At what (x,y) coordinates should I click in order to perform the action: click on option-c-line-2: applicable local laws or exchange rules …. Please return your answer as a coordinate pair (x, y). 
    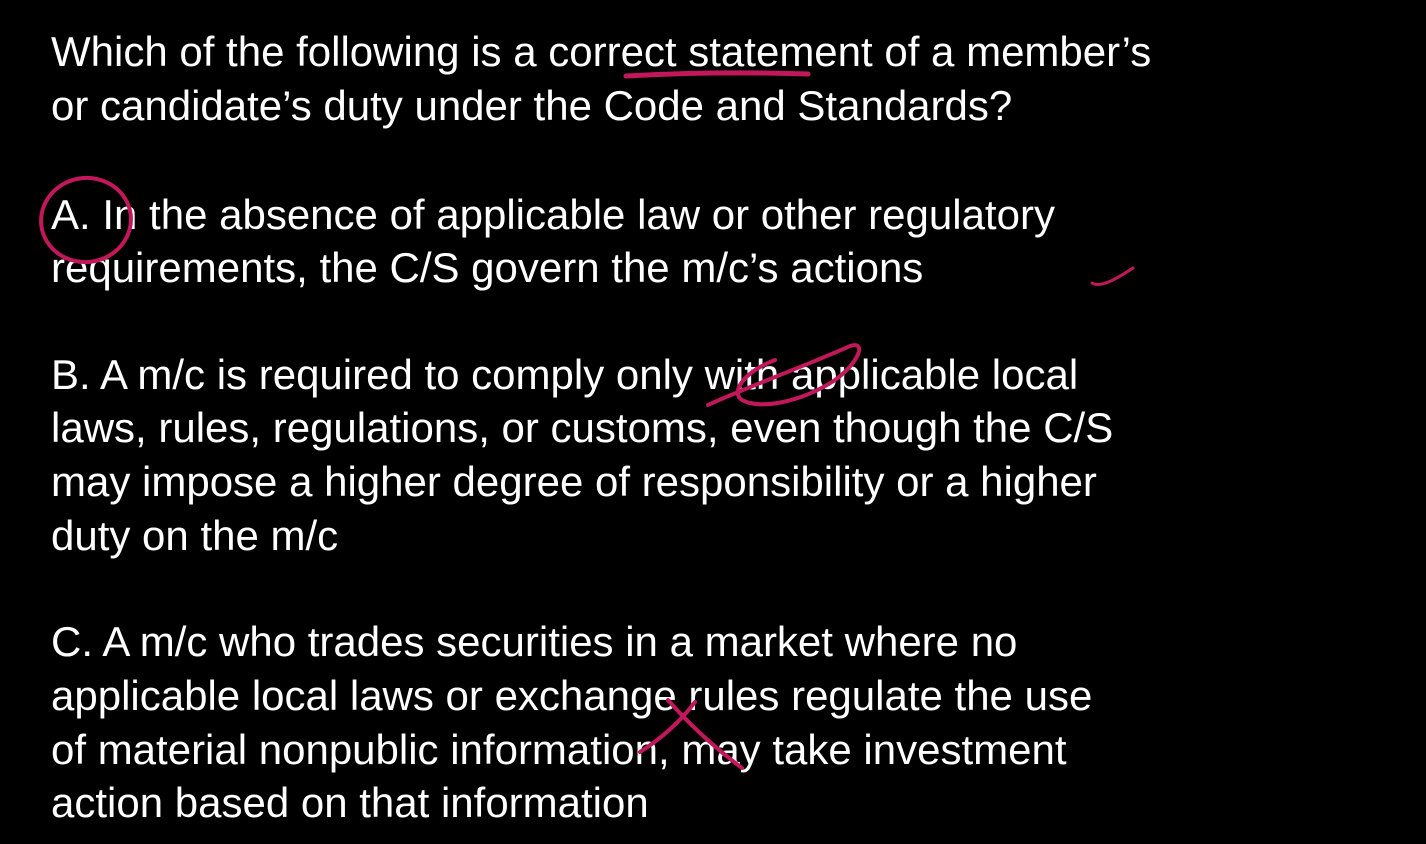
    Looking at the image, I should click on (572, 695).